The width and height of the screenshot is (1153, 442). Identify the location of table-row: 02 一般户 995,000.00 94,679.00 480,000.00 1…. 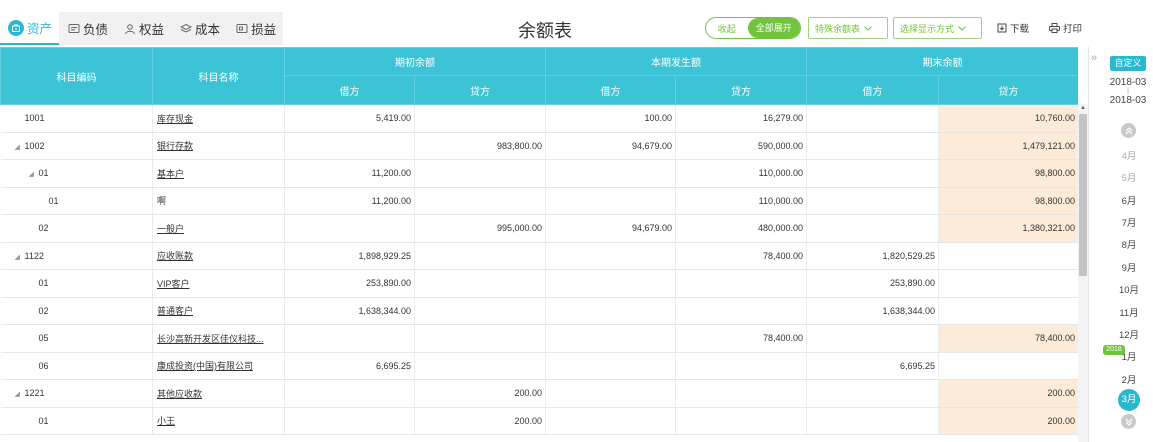
(539, 228).